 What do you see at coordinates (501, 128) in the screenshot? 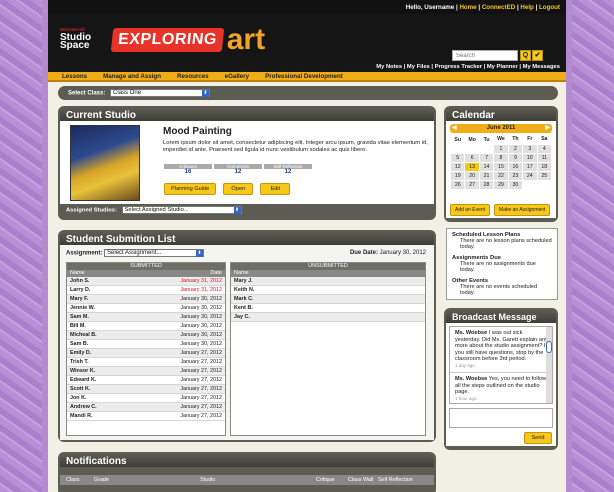
I see `calendar-month-bar: ◀ June 2011 ▶` at bounding box center [501, 128].